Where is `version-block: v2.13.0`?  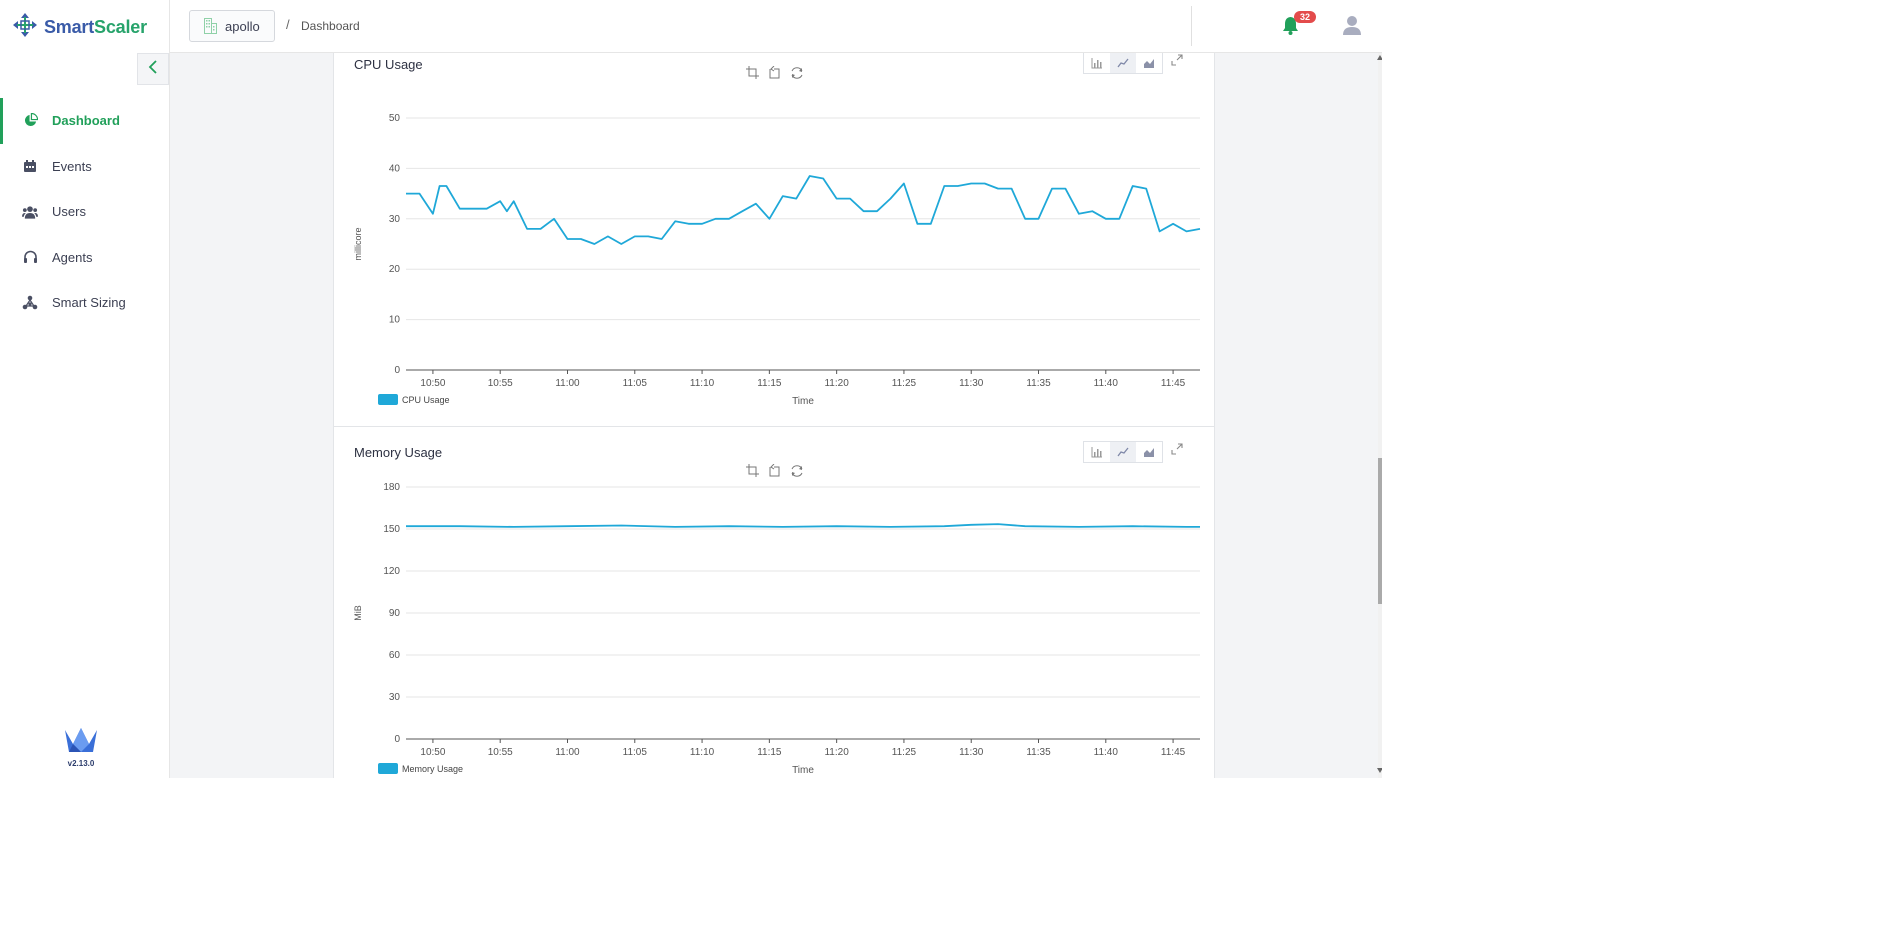
version-block: v2.13.0 is located at coordinates (81, 747).